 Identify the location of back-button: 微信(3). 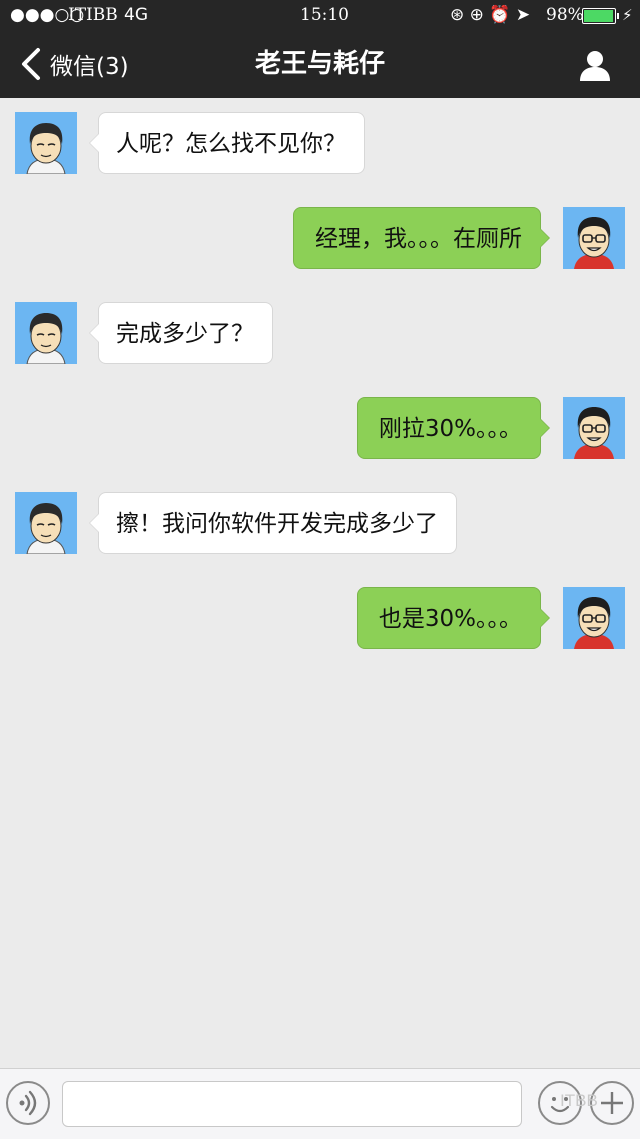
(73, 64).